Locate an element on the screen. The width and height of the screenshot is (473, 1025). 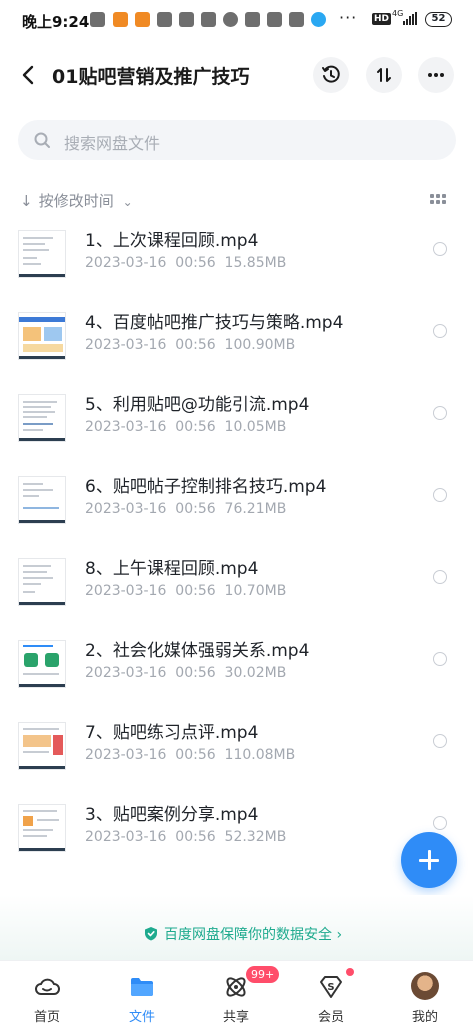
tab-files-label: 文件 is located at coordinates (141, 1017).